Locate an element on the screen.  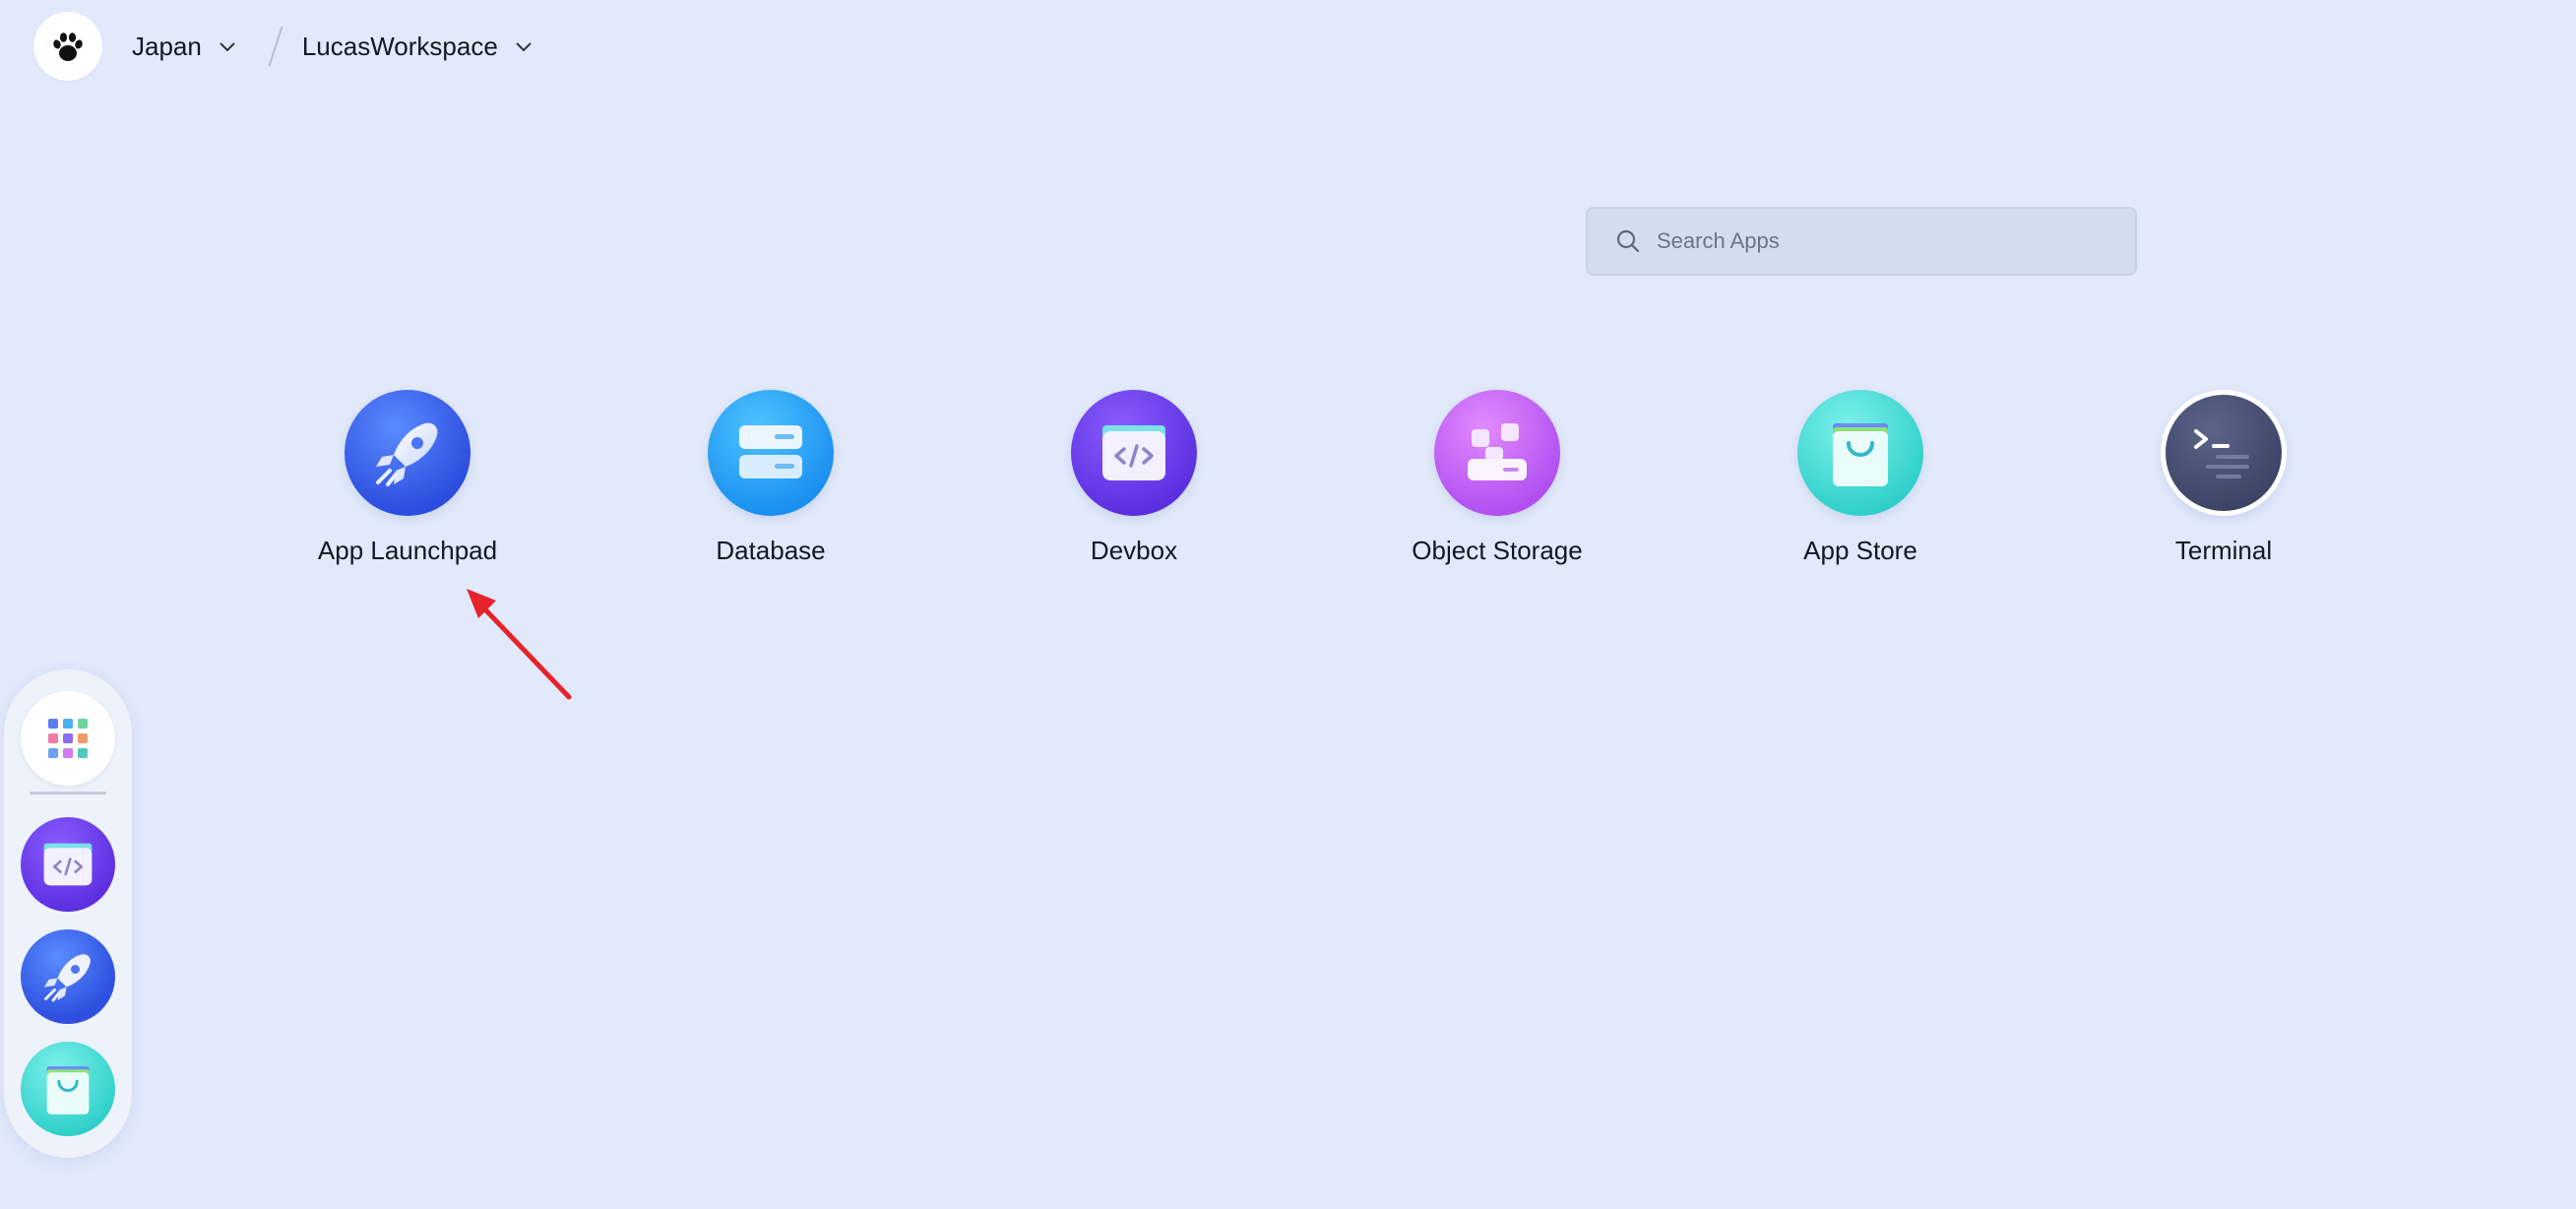
region-label: Japan is located at coordinates (167, 46).